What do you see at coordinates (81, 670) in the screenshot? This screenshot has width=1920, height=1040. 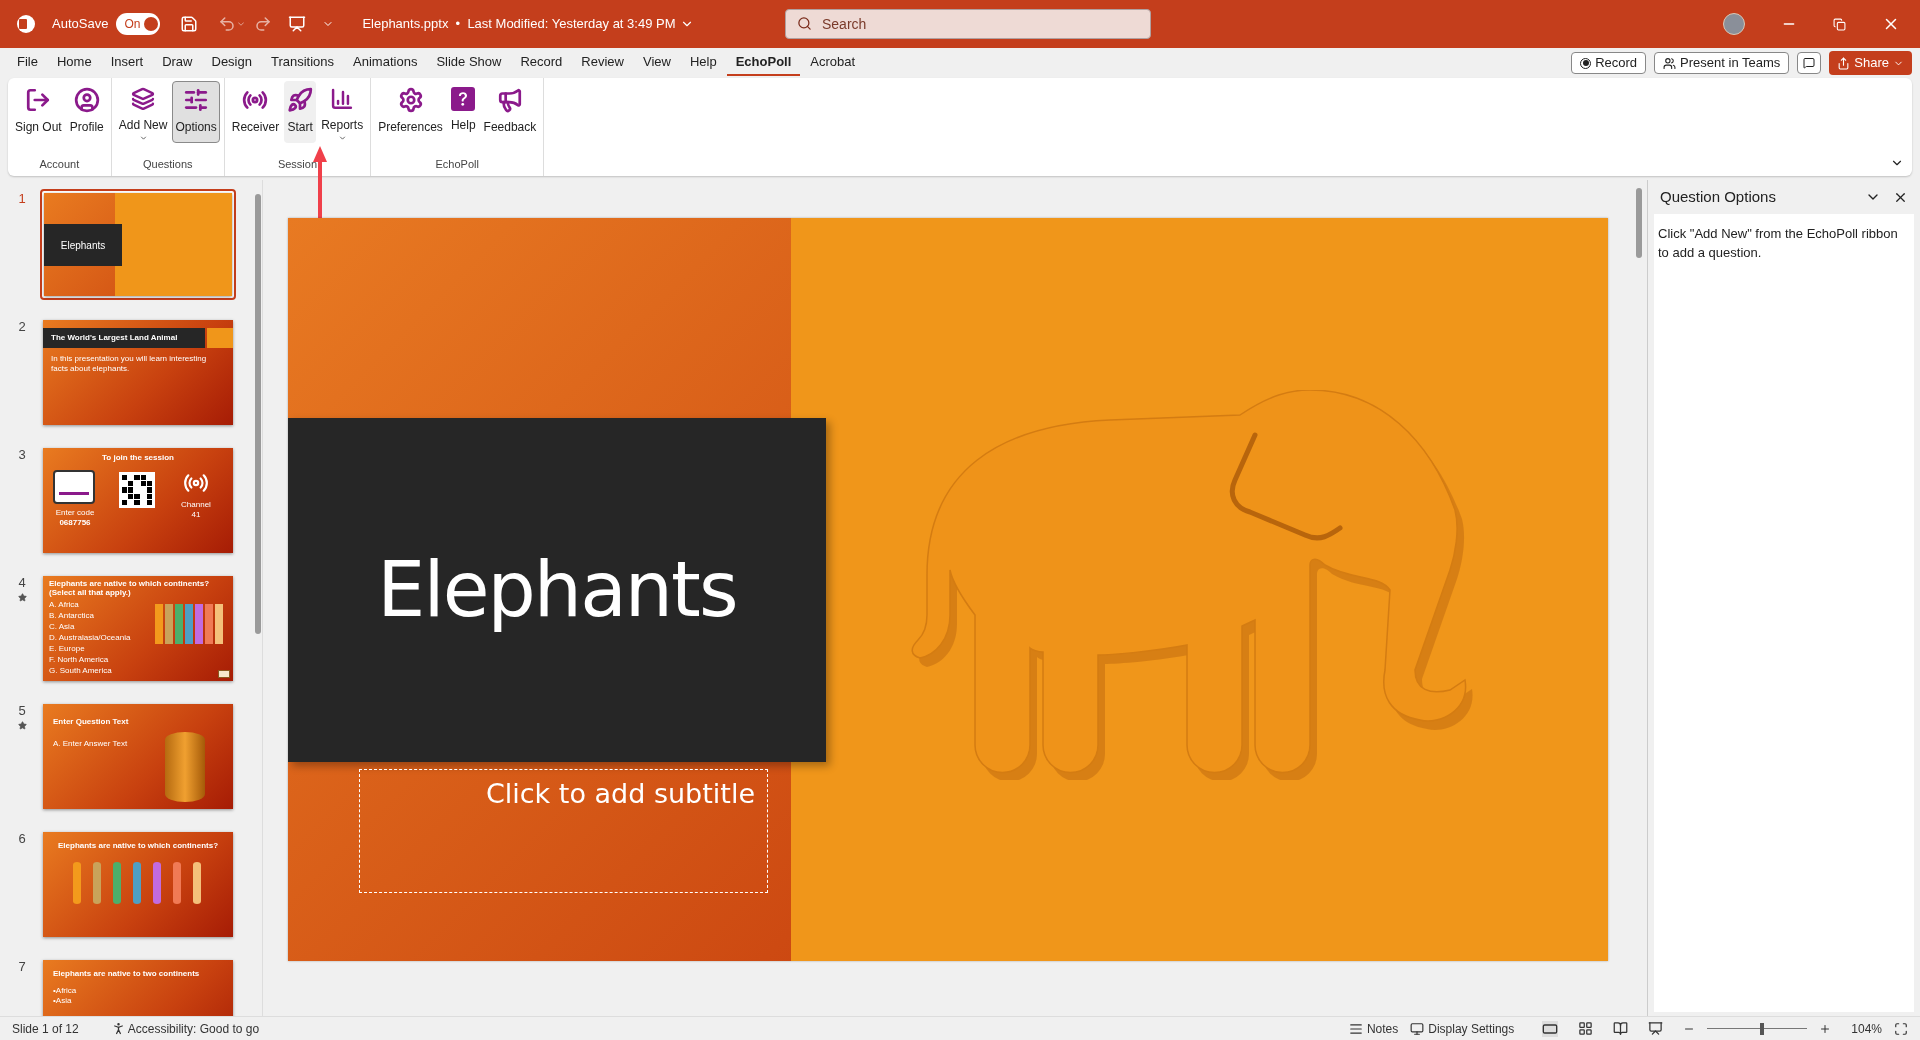 I see `thumbnail-text: G. South America` at bounding box center [81, 670].